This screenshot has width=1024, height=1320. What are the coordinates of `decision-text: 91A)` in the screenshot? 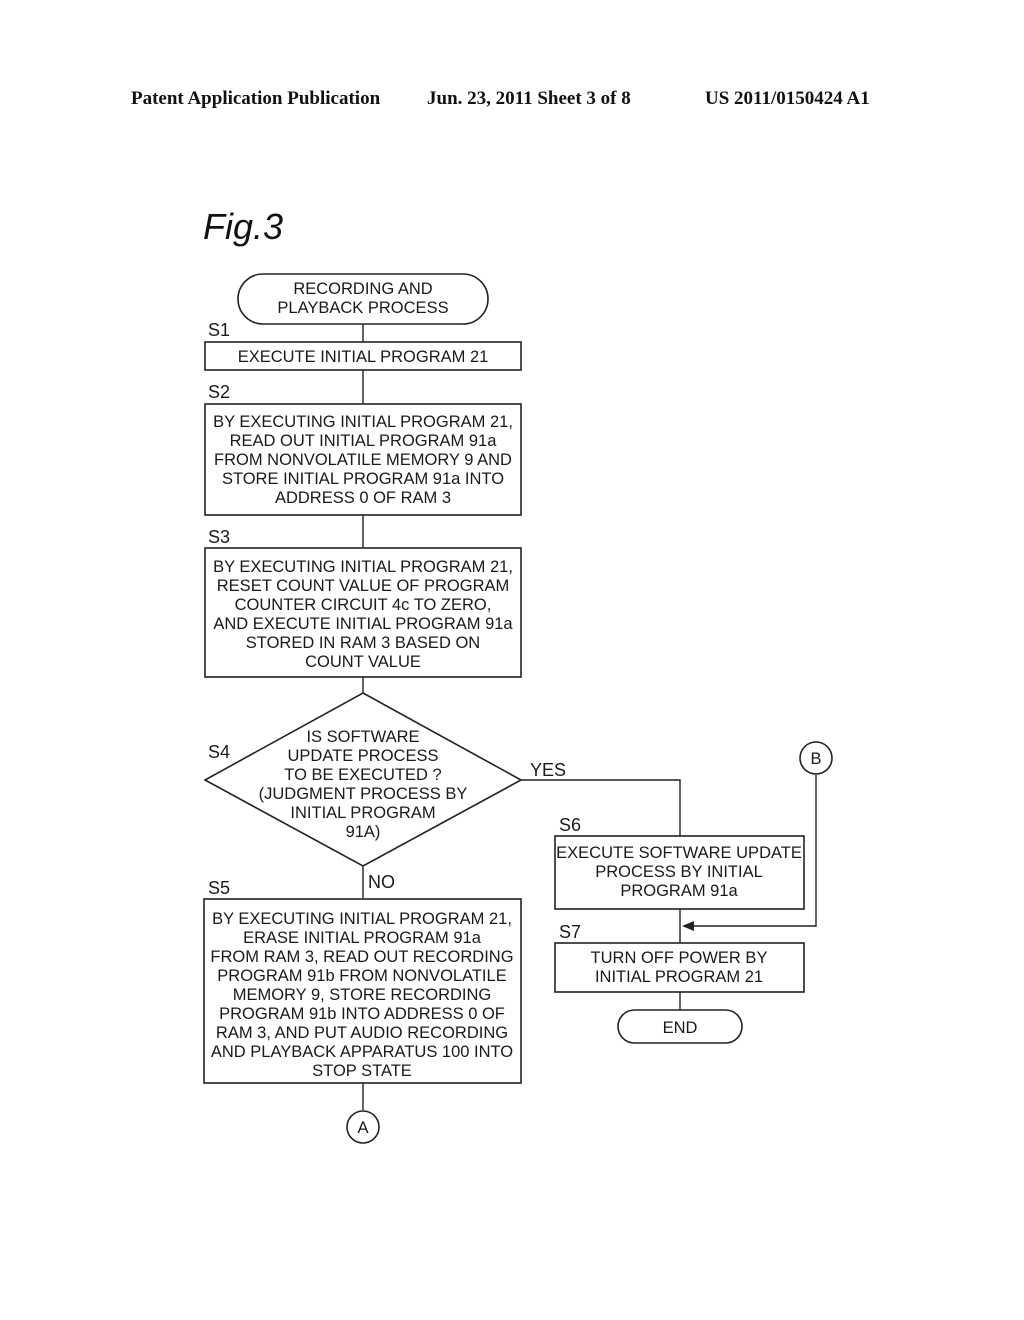 It's located at (363, 832).